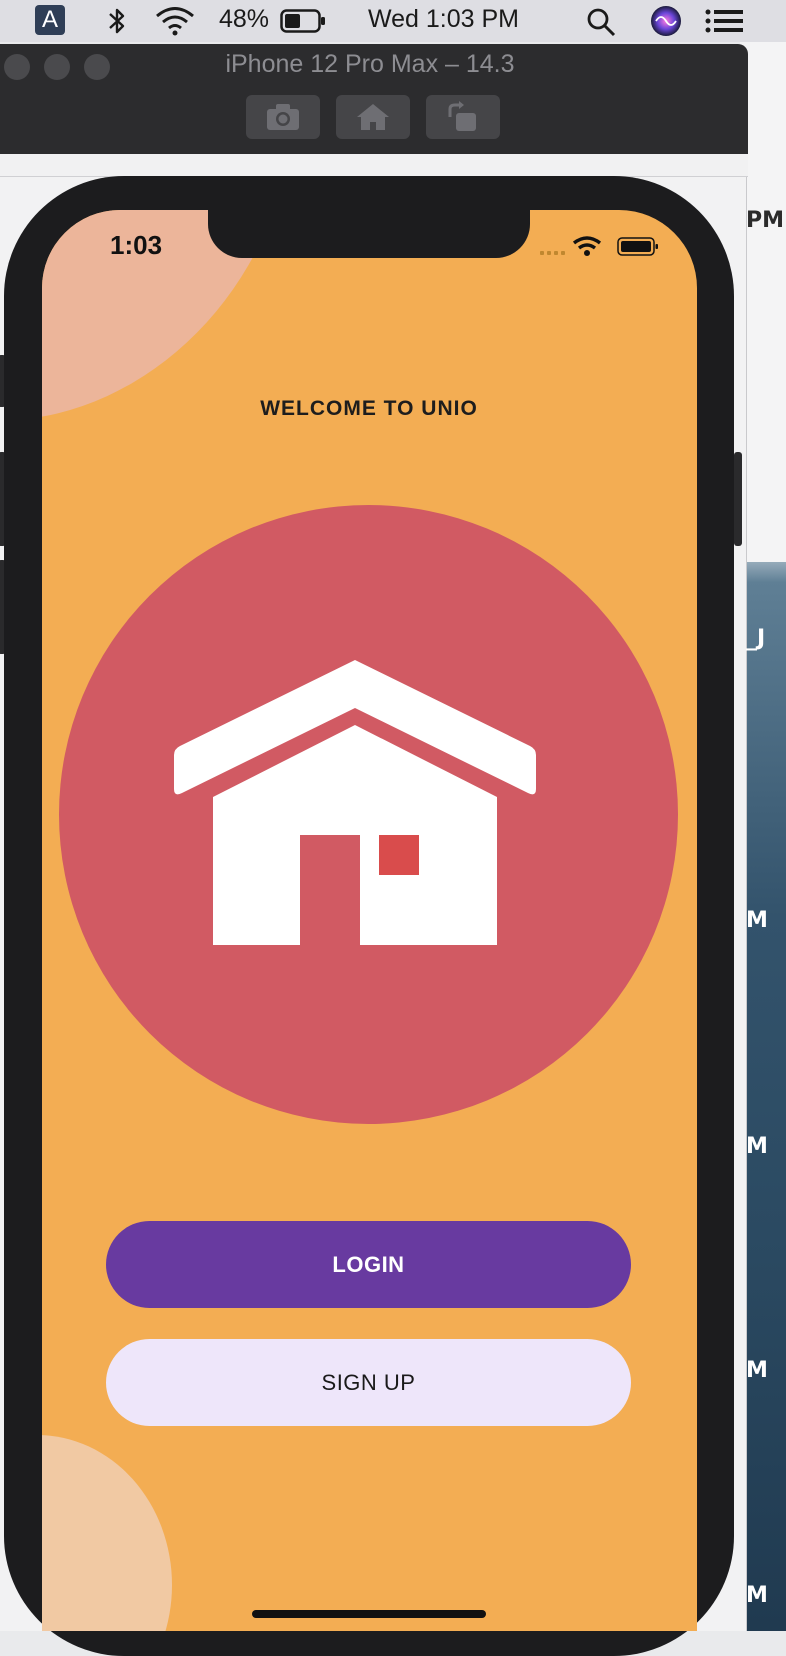 The image size is (786, 1656). I want to click on input-source-icon: A, so click(50, 20).